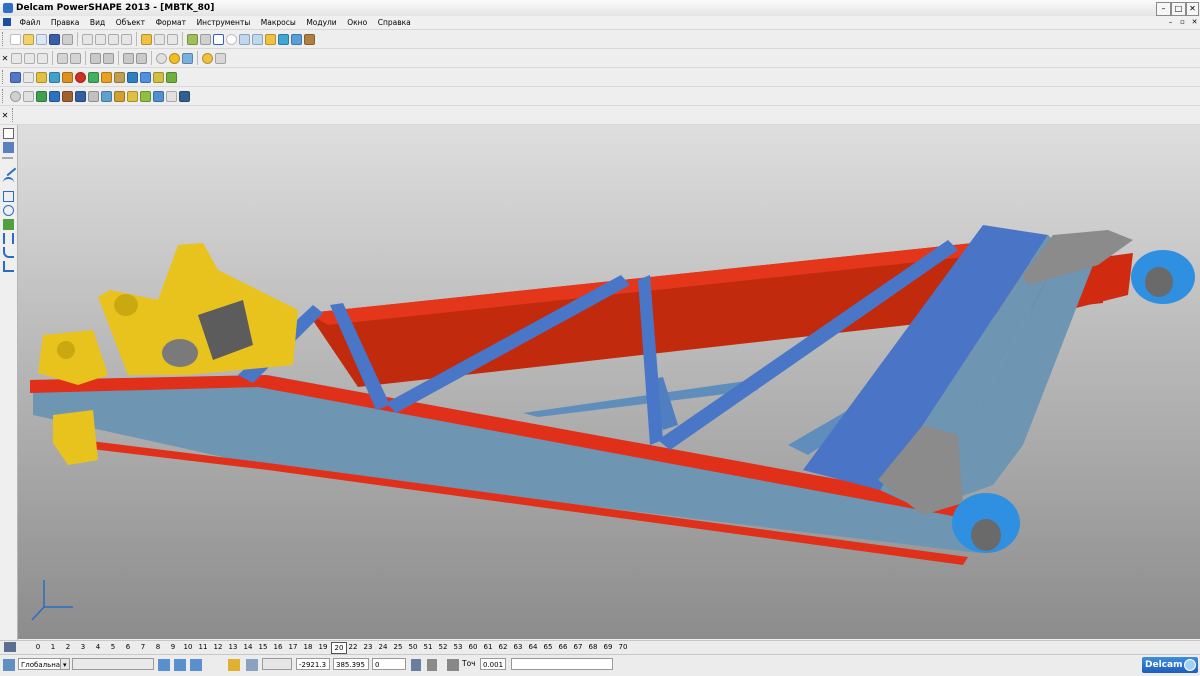  Describe the element at coordinates (533, 647) in the screenshot. I see `level-64: 64` at that location.